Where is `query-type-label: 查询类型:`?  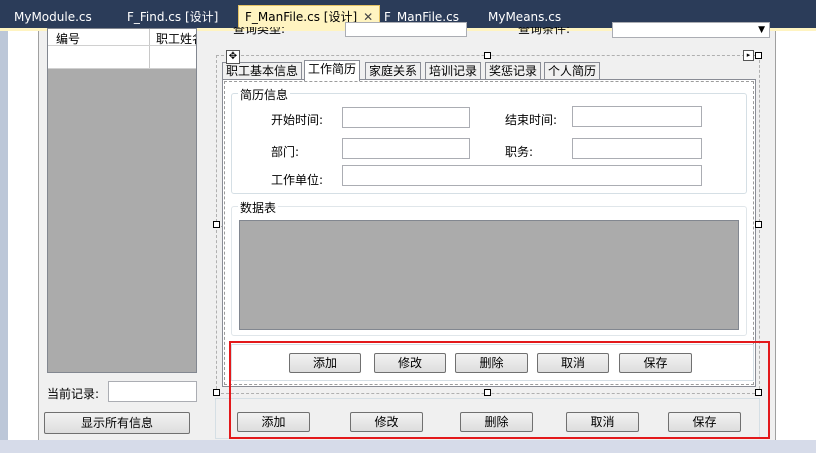
query-type-label: 查询类型: is located at coordinates (259, 31).